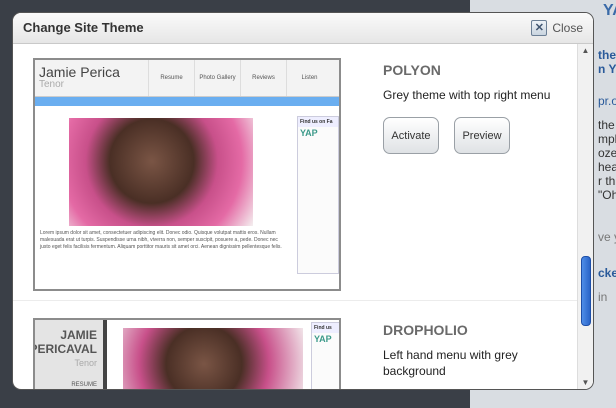  Describe the element at coordinates (607, 181) in the screenshot. I see `bg-text: r th` at that location.